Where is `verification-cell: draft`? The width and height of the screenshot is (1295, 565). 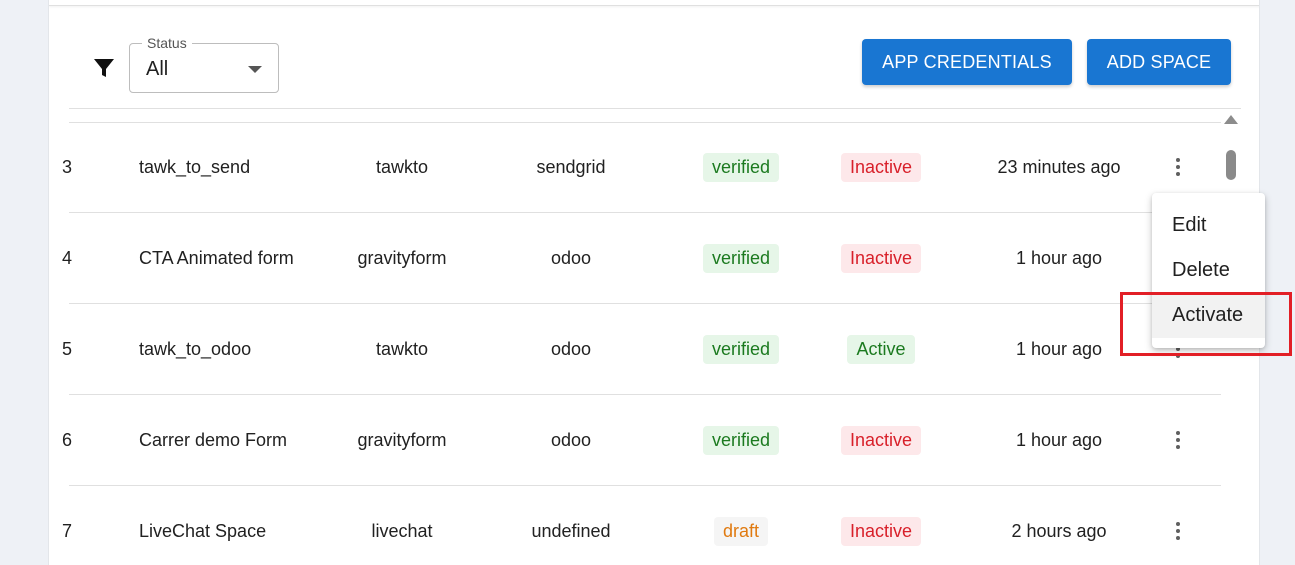 verification-cell: draft is located at coordinates (741, 525).